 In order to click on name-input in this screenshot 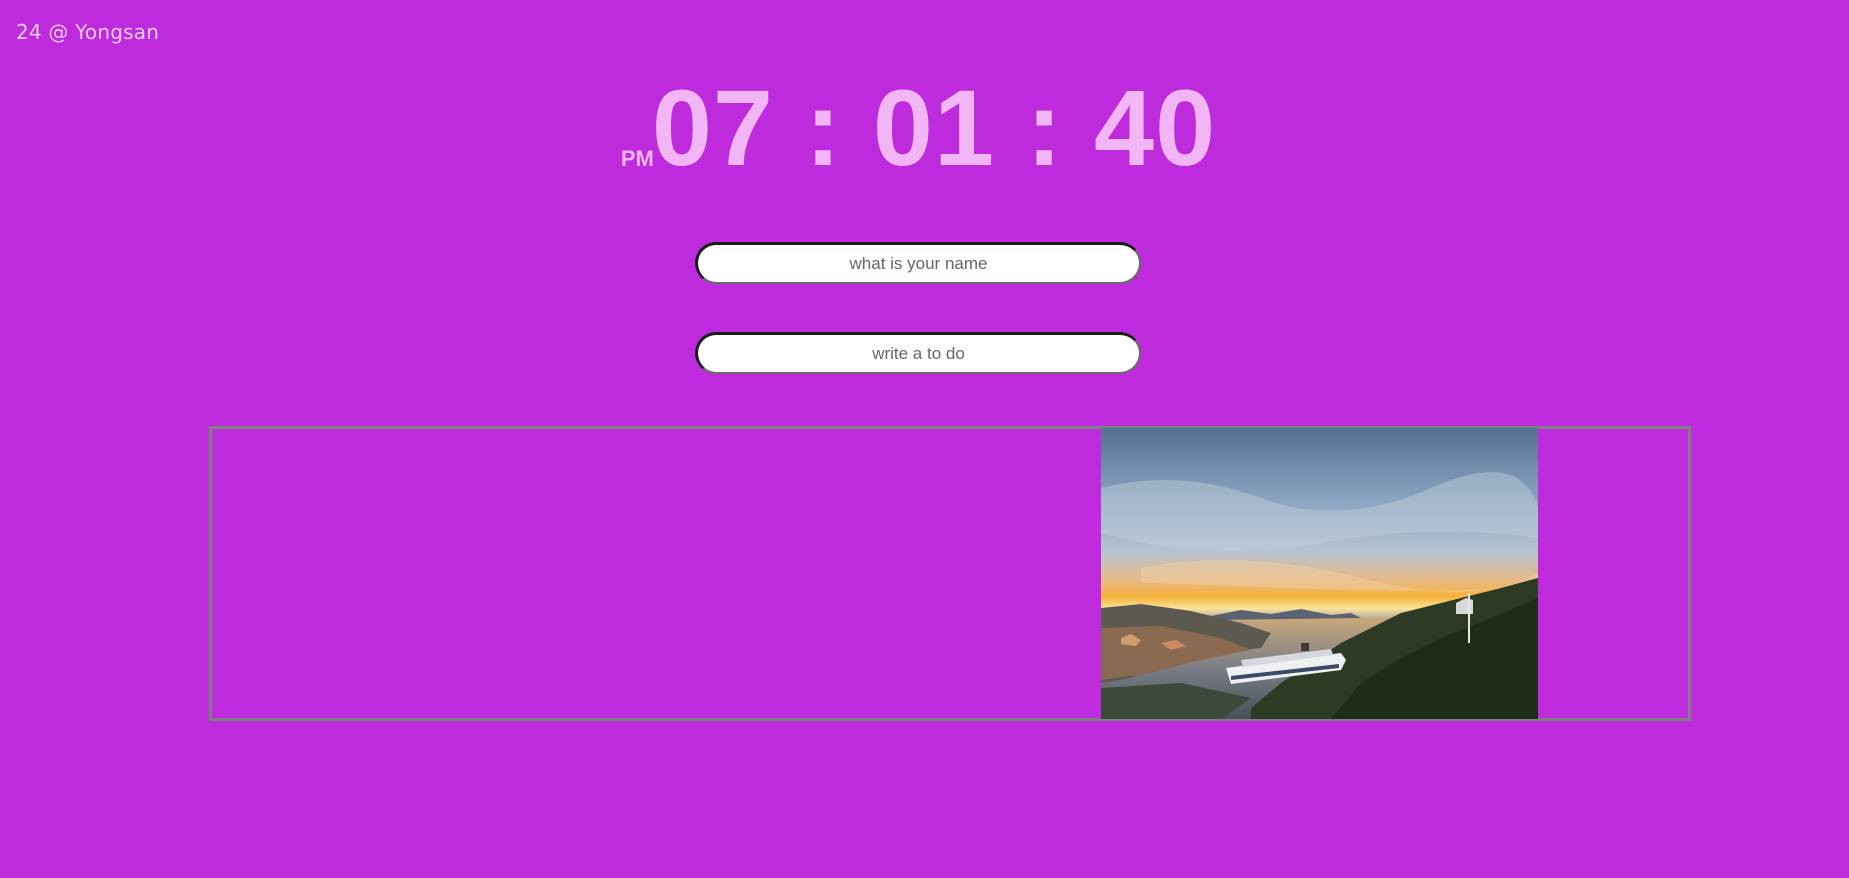, I will do `click(918, 263)`.